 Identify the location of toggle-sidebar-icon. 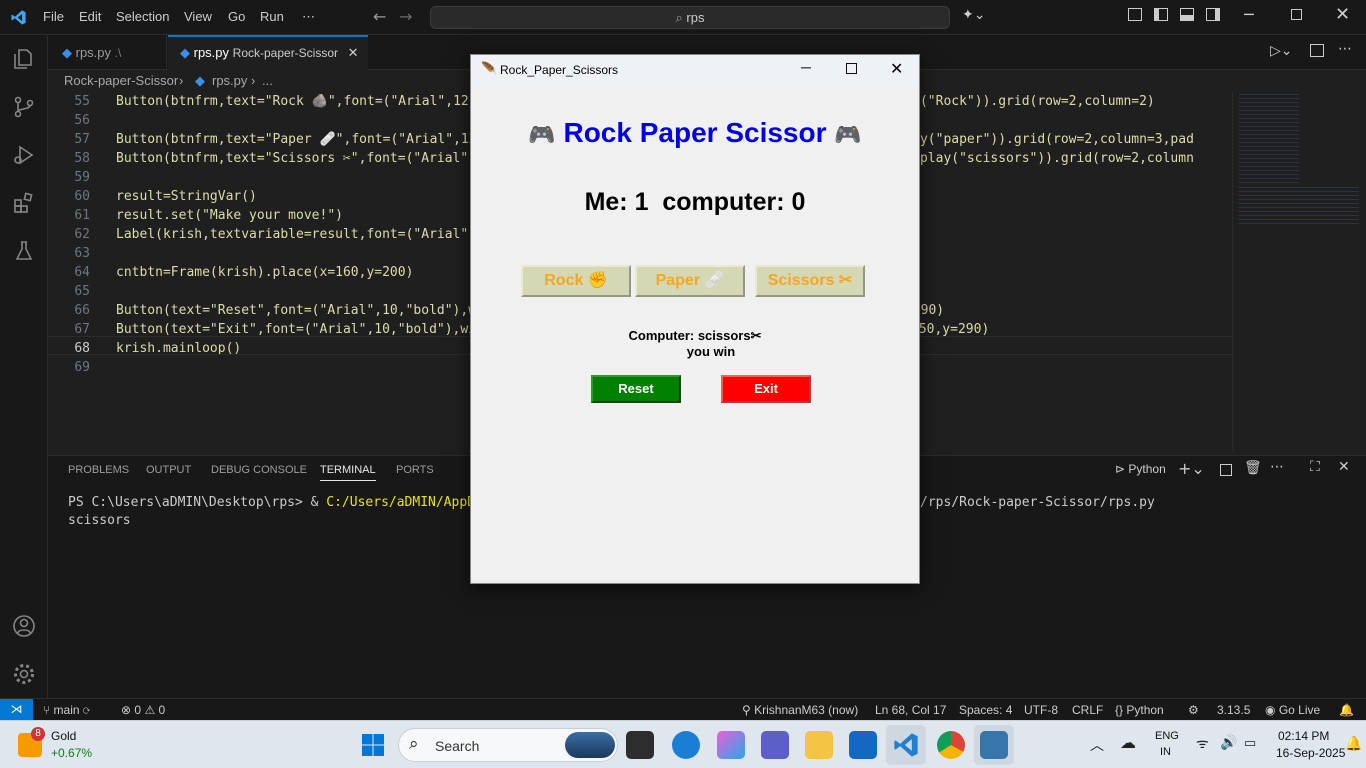
(1161, 14).